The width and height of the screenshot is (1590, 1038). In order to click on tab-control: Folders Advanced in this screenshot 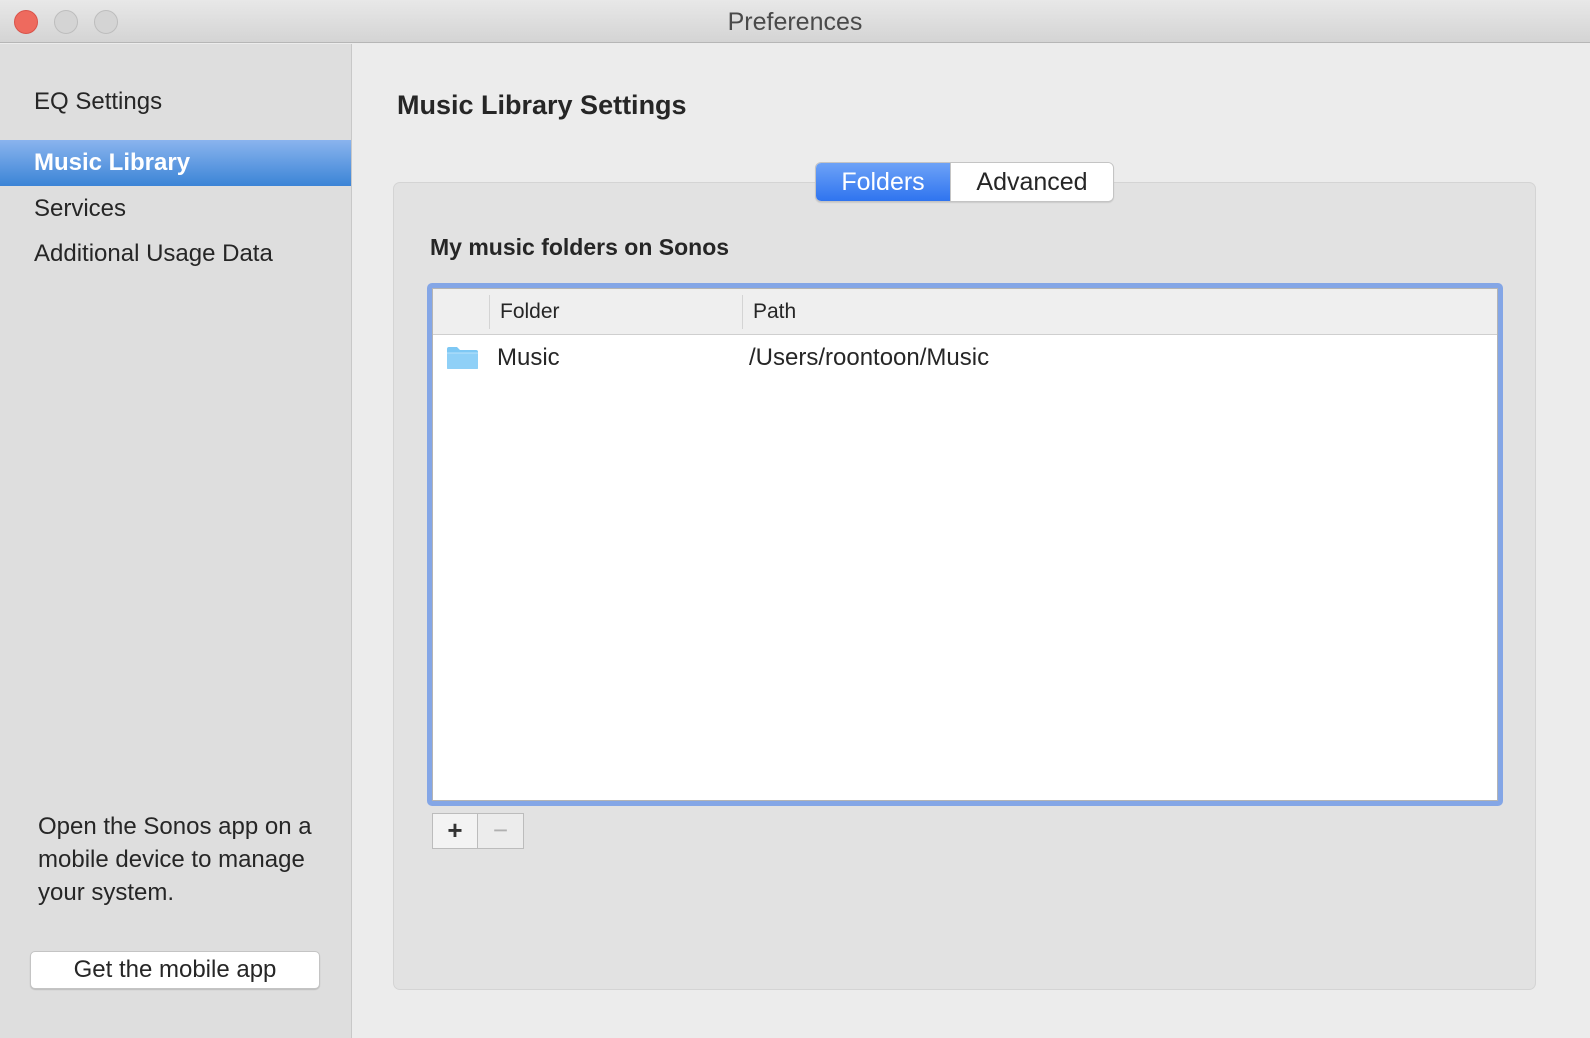, I will do `click(964, 182)`.